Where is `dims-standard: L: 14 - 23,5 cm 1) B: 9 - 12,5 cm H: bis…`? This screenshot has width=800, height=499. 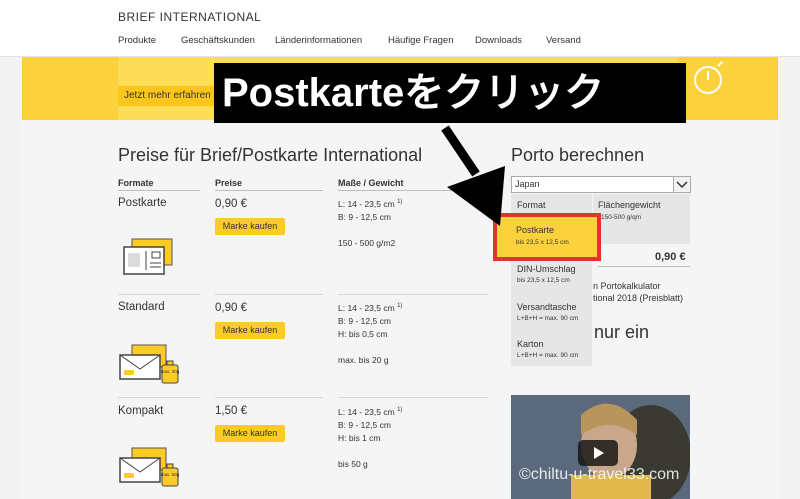
dims-standard: L: 14 - 23,5 cm 1) B: 9 - 12,5 cm H: bis… is located at coordinates (370, 333).